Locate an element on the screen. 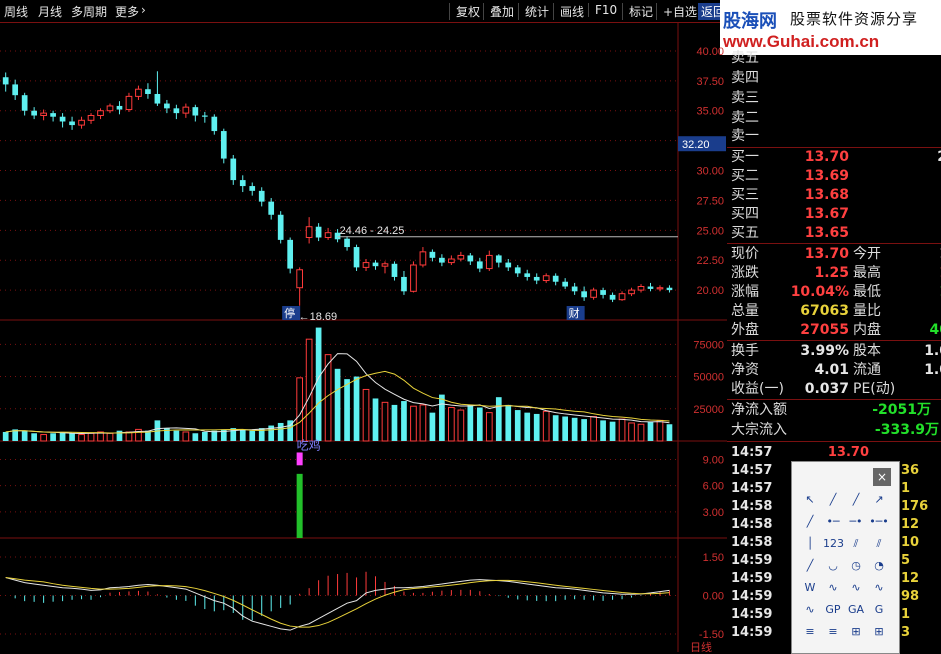  toolbar-f10: F10 is located at coordinates (602, 10).